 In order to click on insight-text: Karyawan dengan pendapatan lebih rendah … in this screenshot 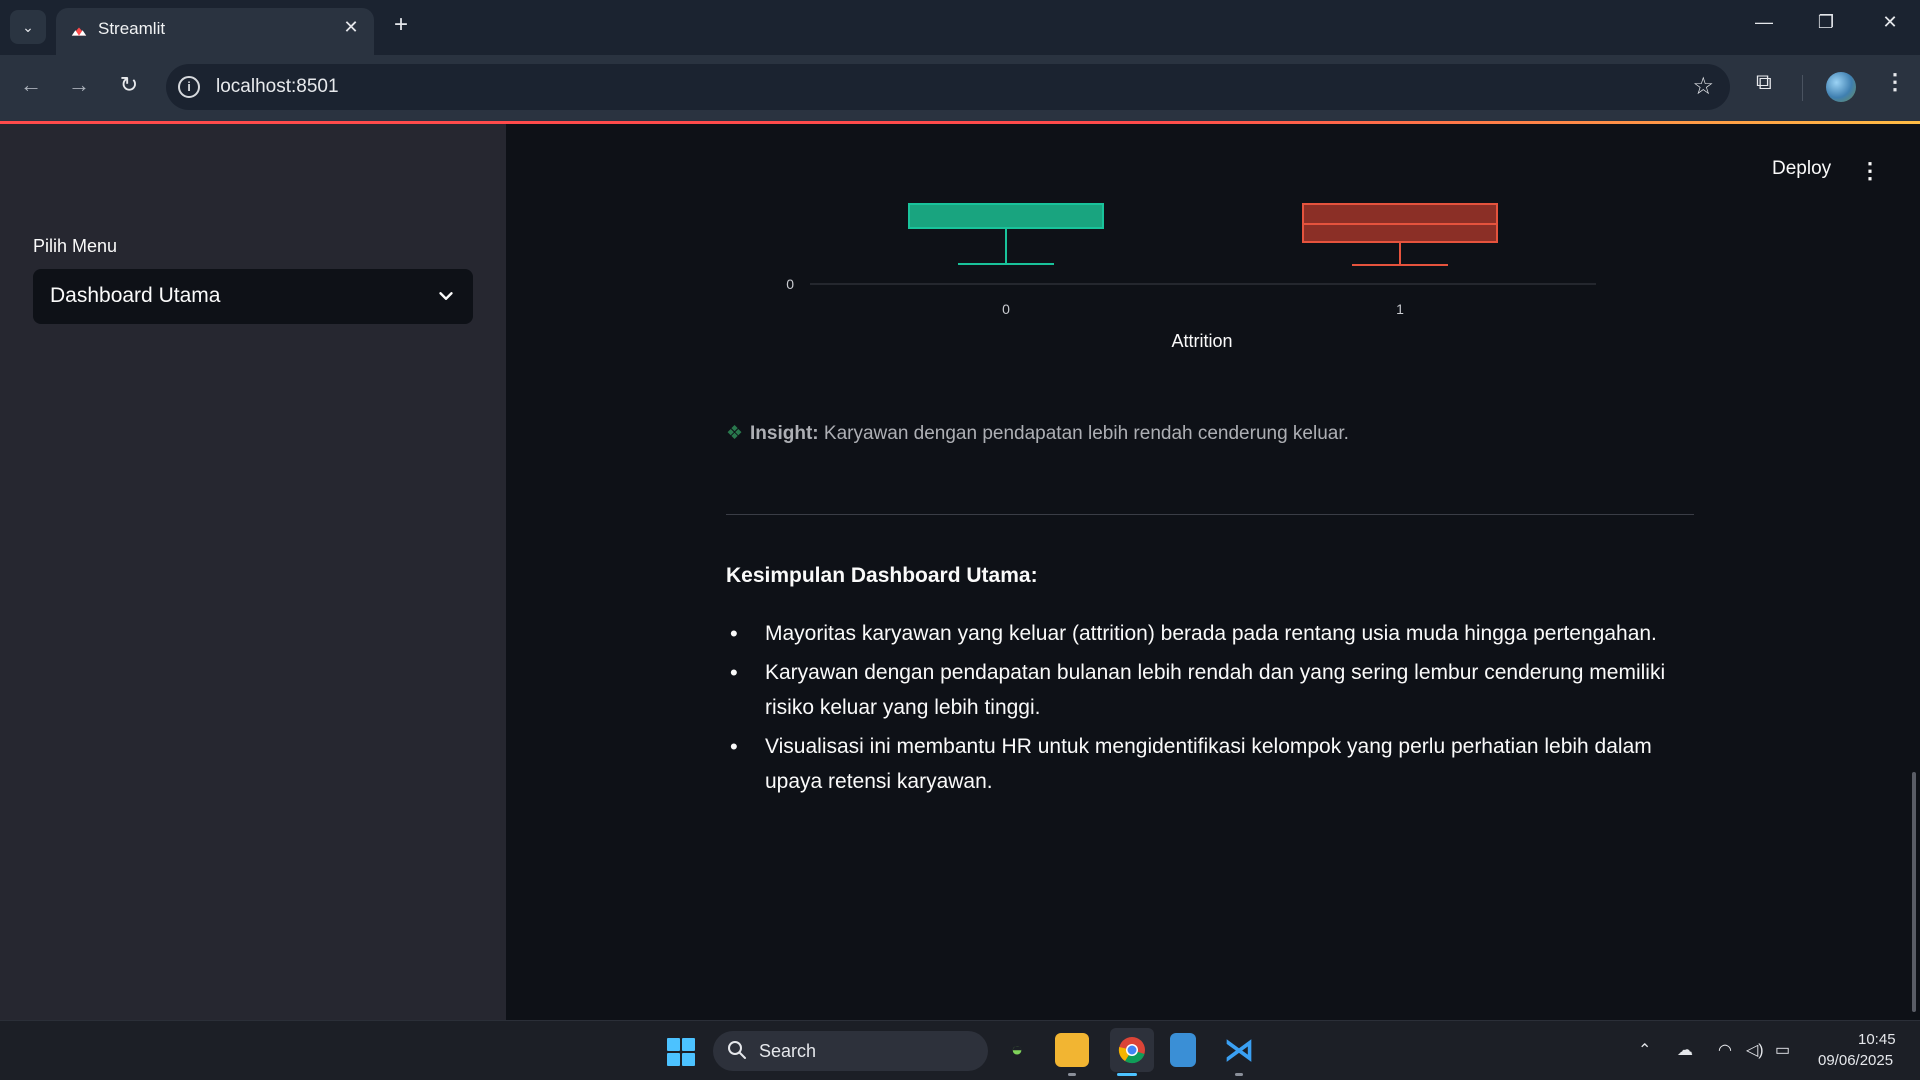, I will do `click(1086, 433)`.